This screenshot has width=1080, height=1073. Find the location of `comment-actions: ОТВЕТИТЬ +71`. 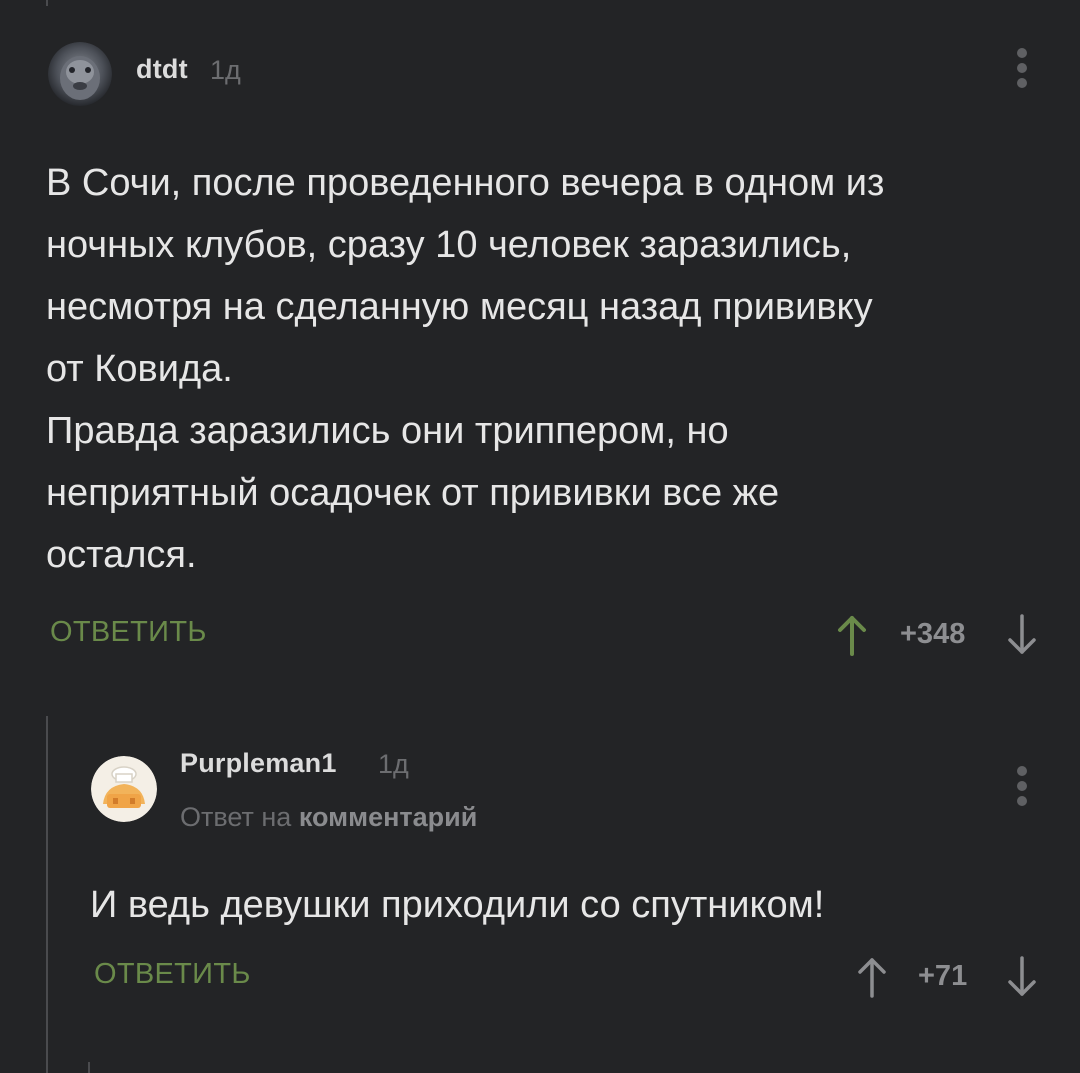

comment-actions: ОТВЕТИТЬ +71 is located at coordinates (568, 978).